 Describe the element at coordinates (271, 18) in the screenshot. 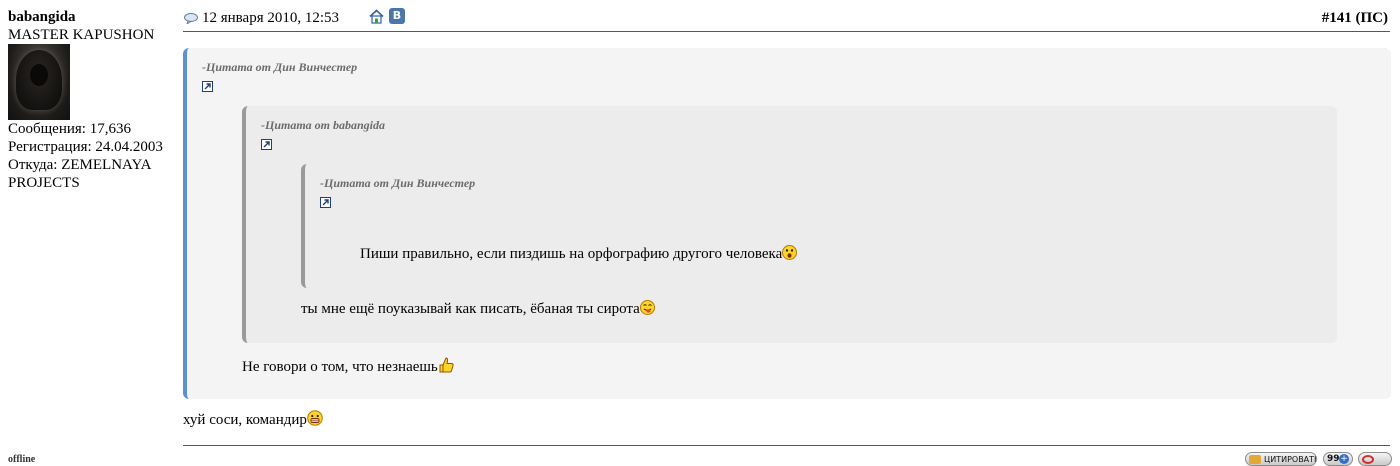

I see `post-date: 12 января 2010, 12:53` at that location.